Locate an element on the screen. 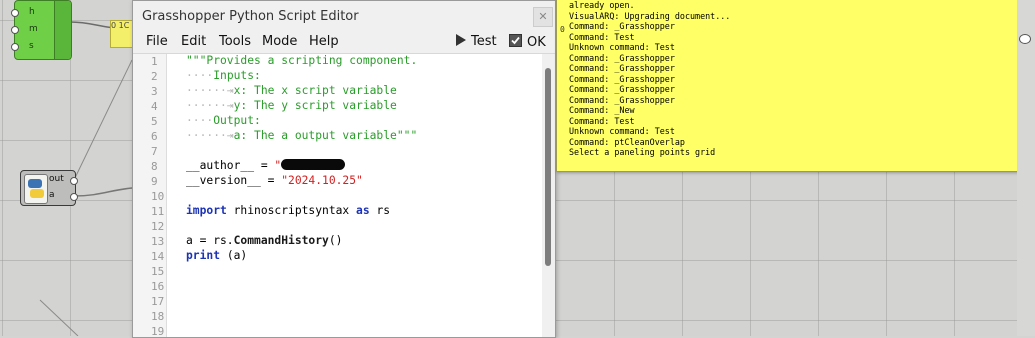  history-line: already open. is located at coordinates (602, 5).